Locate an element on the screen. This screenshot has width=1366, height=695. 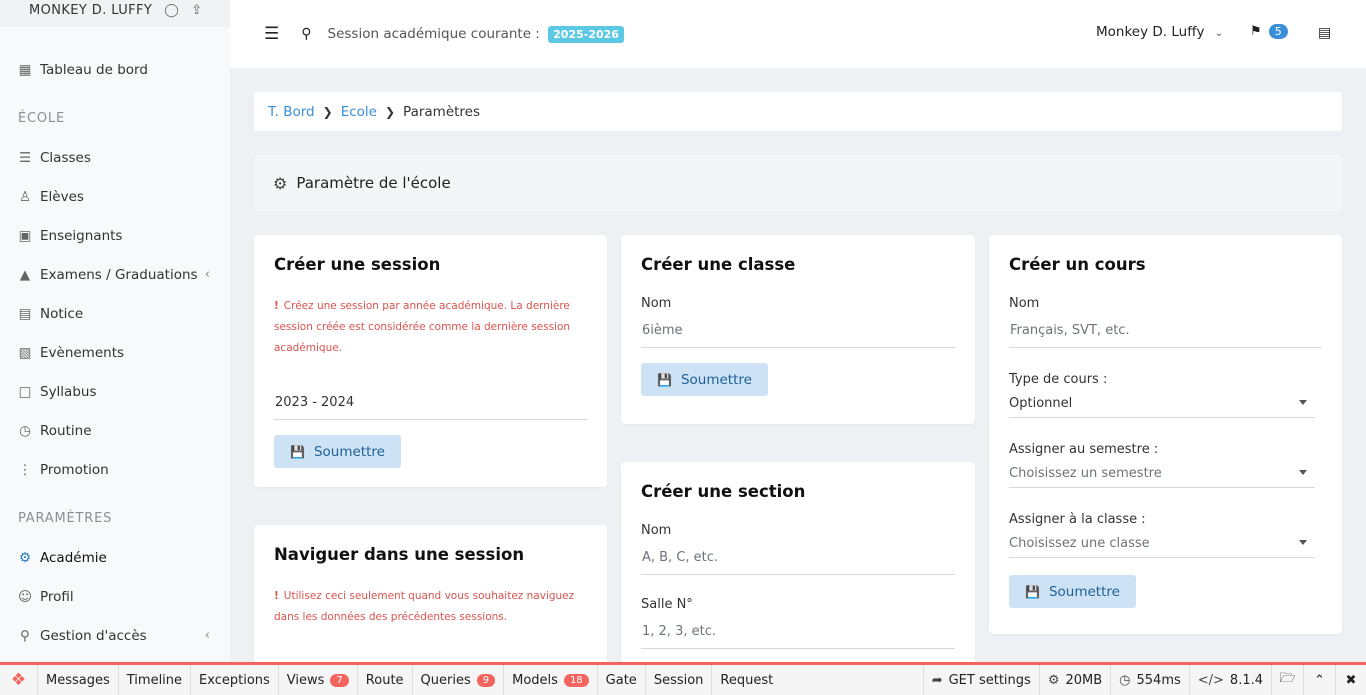
debugbar-tab-views: Views 7 is located at coordinates (318, 680).